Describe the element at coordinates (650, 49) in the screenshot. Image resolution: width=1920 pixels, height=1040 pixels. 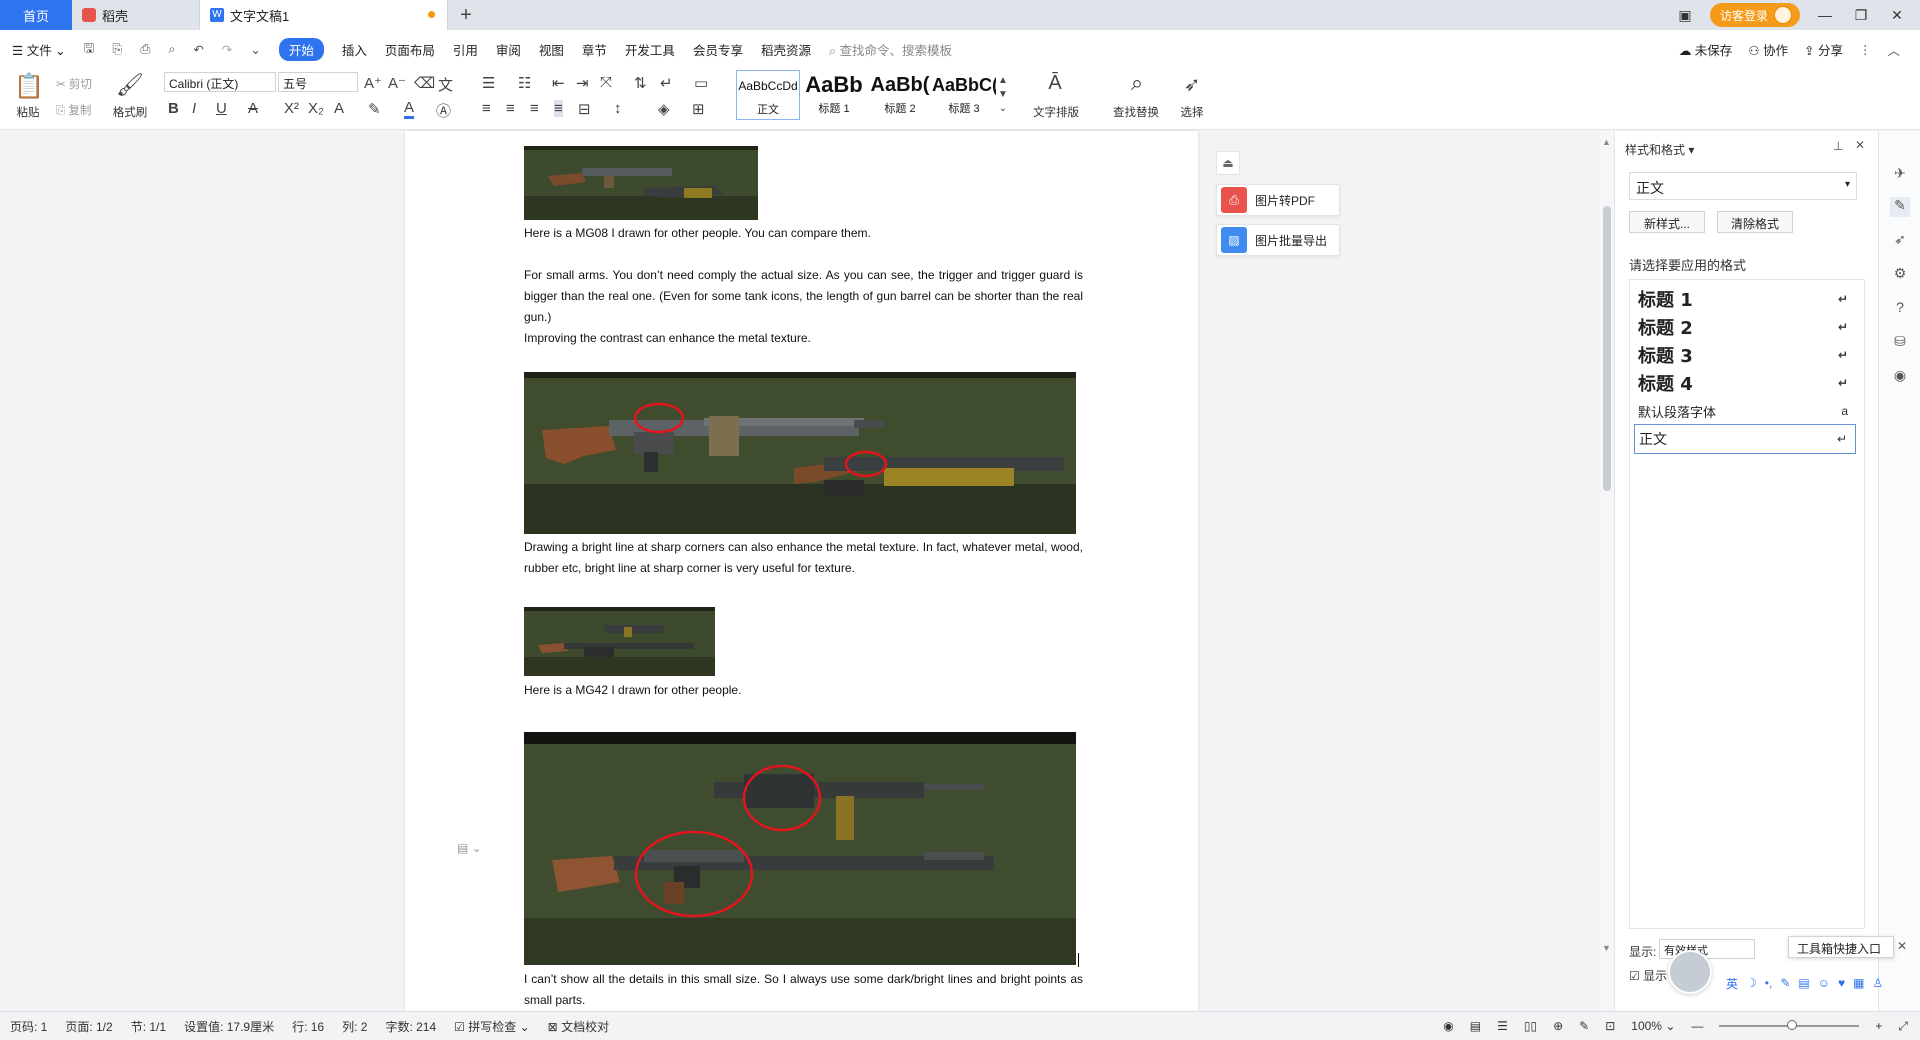
I see `menu-item-developer: 开发工具` at that location.